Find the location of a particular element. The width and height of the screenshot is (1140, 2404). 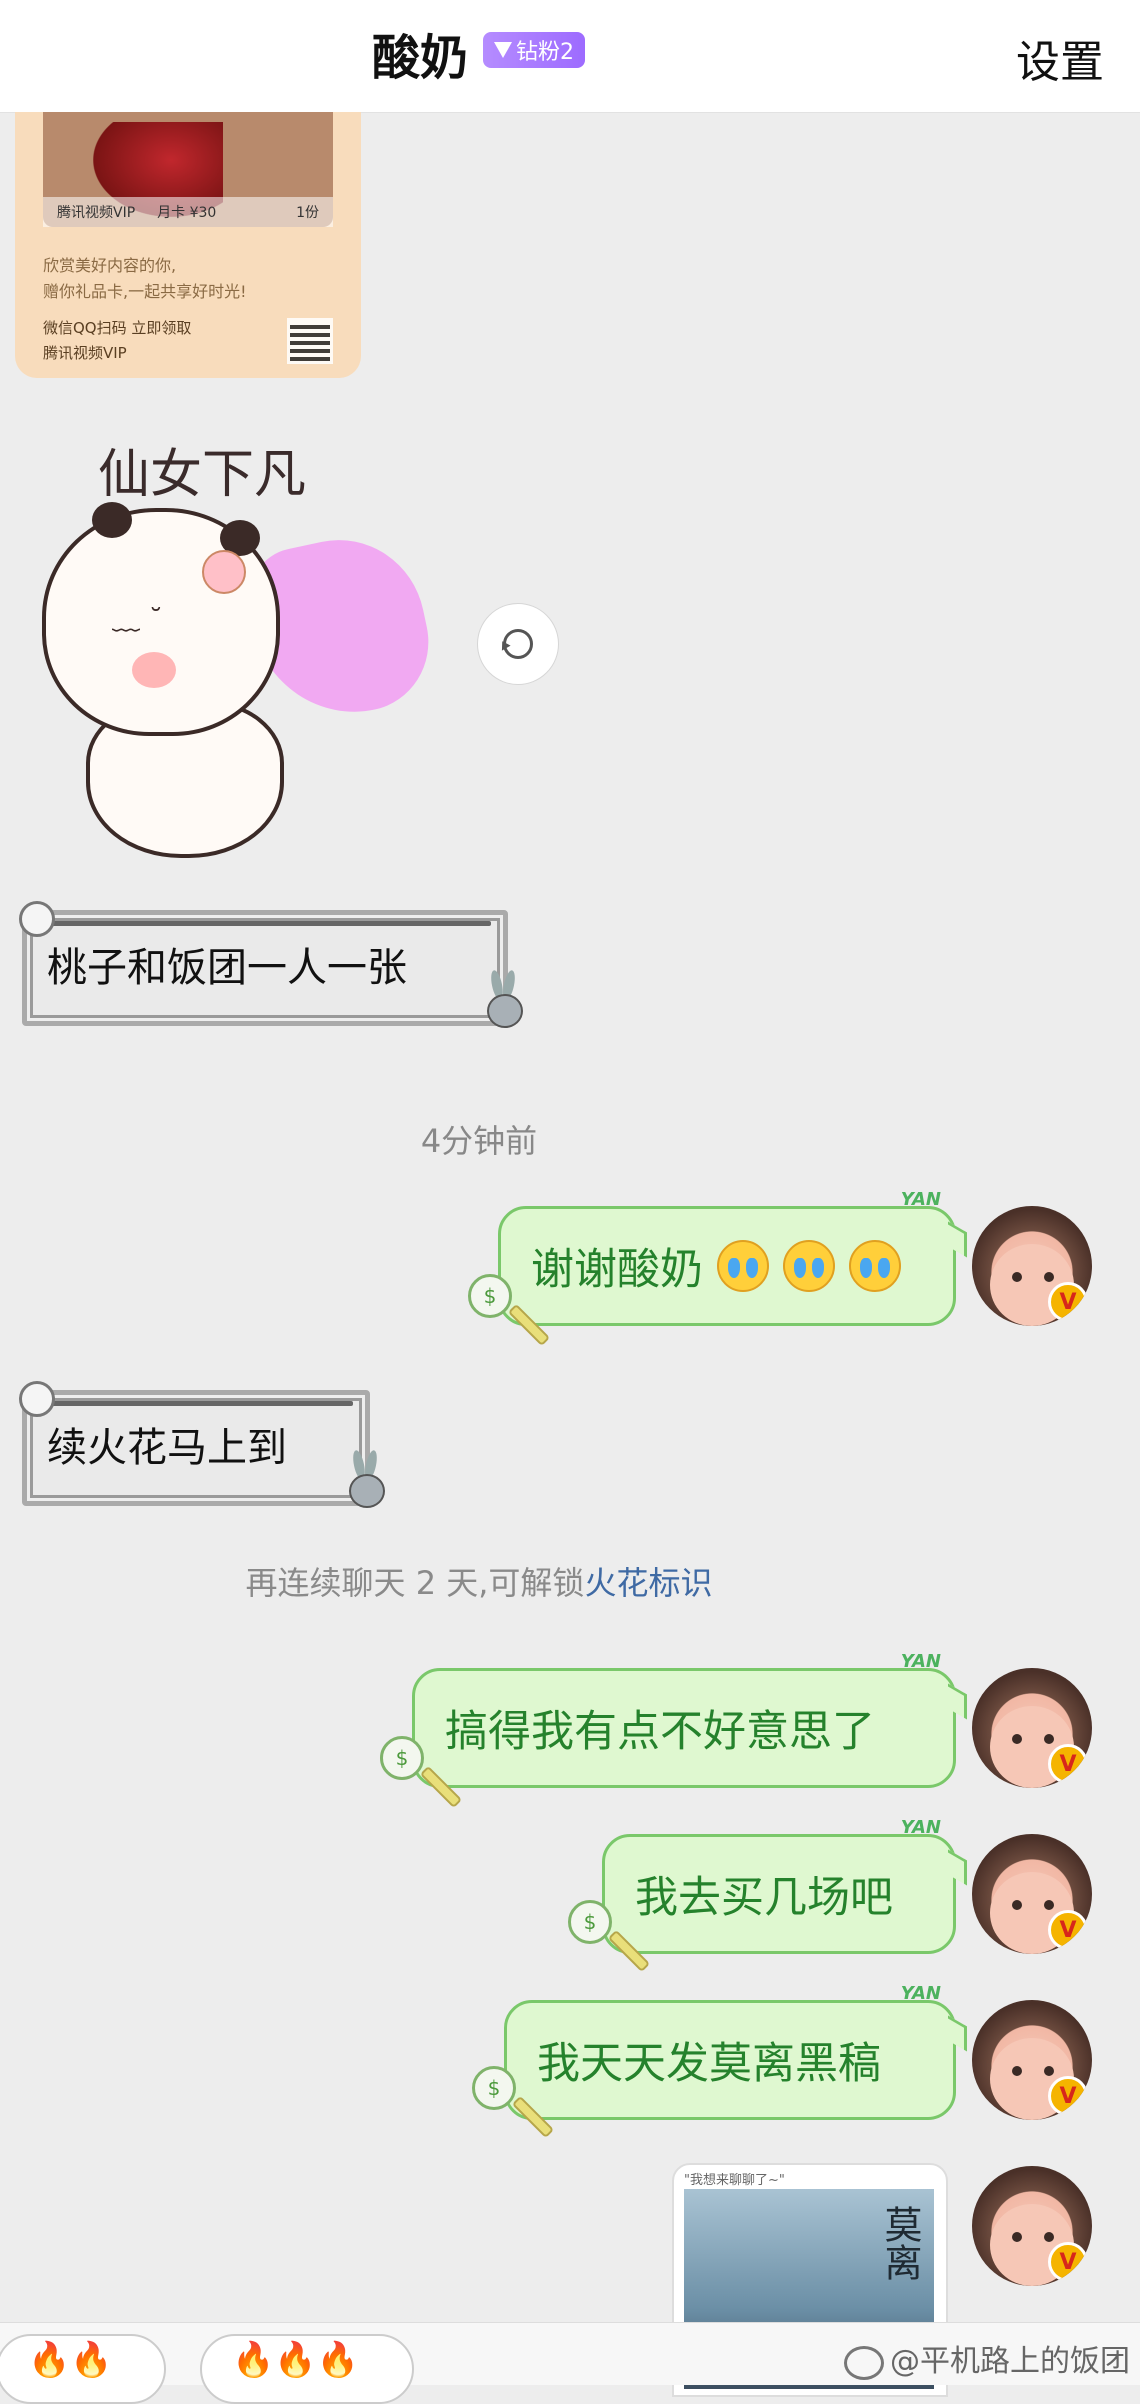

fan-badge-label: 钻粉2 is located at coordinates (545, 52).